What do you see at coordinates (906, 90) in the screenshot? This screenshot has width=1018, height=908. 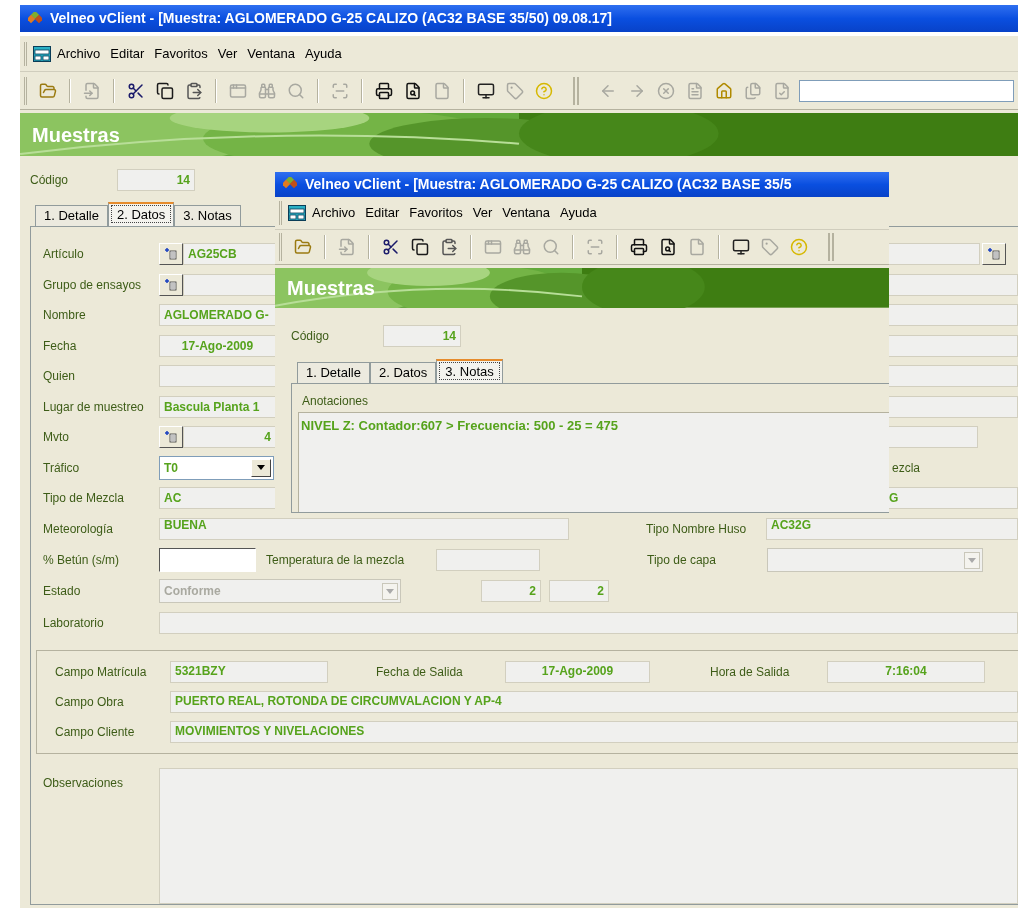 I see `toolbar-input-field` at bounding box center [906, 90].